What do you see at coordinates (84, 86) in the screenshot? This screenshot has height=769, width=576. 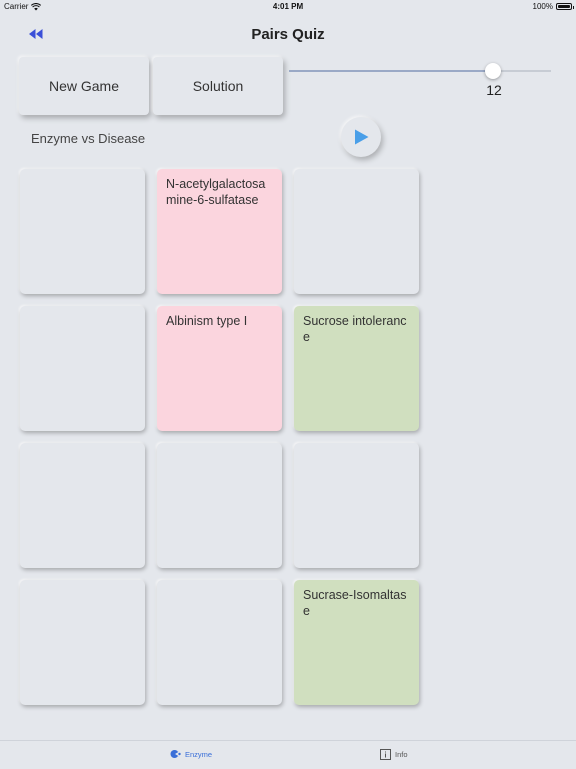 I see `new-game-button: New Game` at bounding box center [84, 86].